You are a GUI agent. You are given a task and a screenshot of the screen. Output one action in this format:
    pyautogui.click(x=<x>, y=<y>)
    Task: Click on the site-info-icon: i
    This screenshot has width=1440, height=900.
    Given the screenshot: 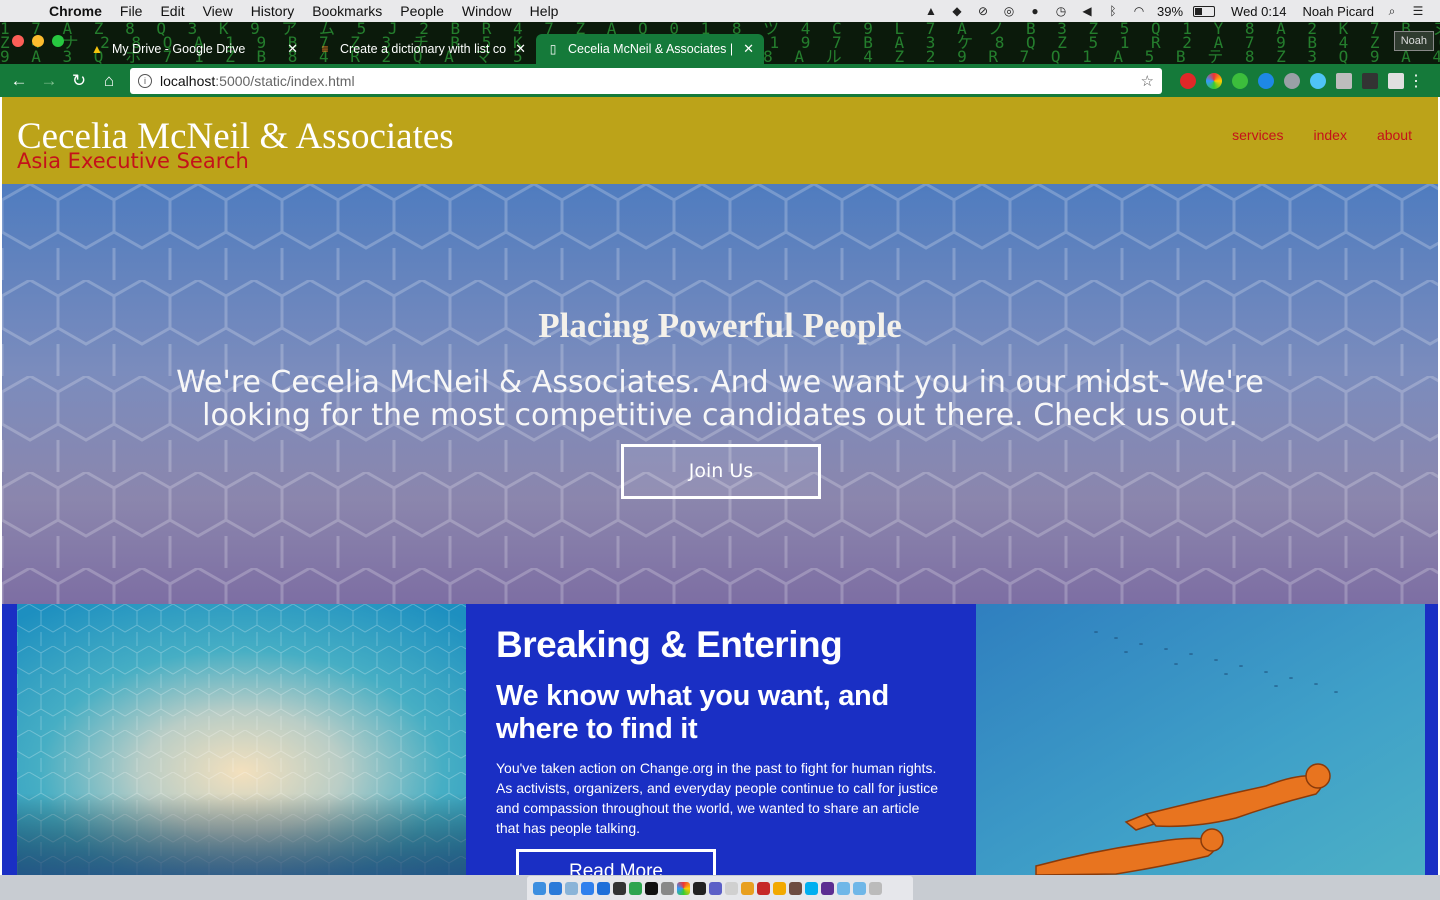 What is the action you would take?
    pyautogui.click(x=145, y=80)
    